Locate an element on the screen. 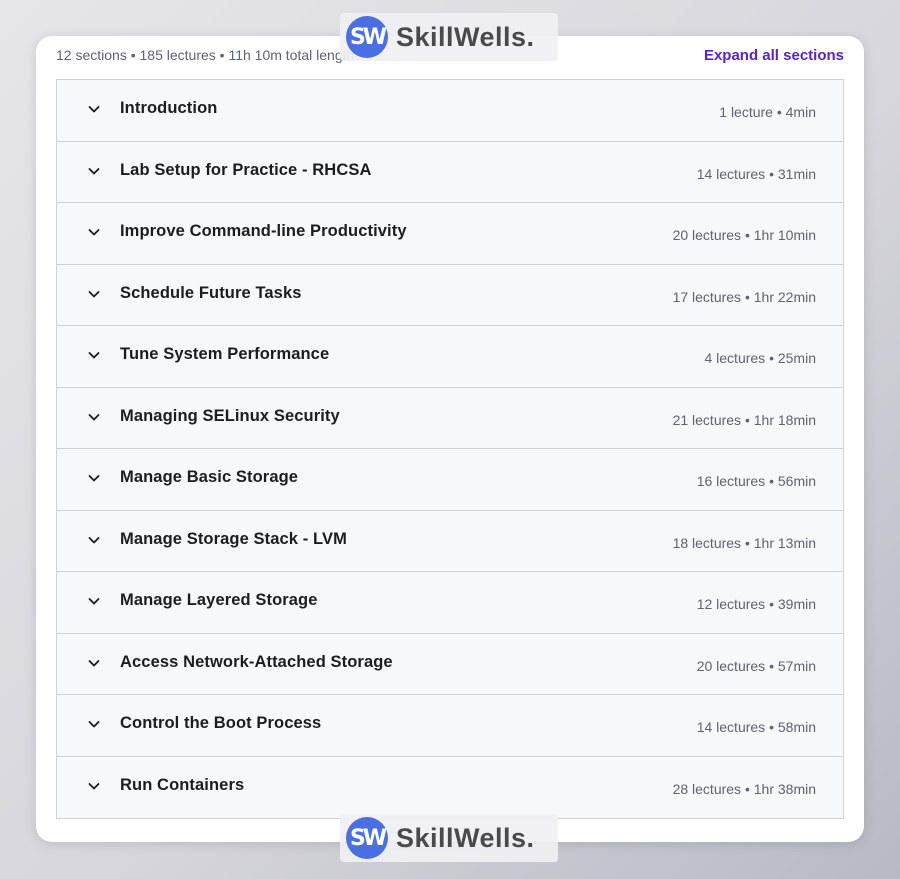  section-row: Manage Basic Storage 16 lectures • 56min is located at coordinates (450, 480).